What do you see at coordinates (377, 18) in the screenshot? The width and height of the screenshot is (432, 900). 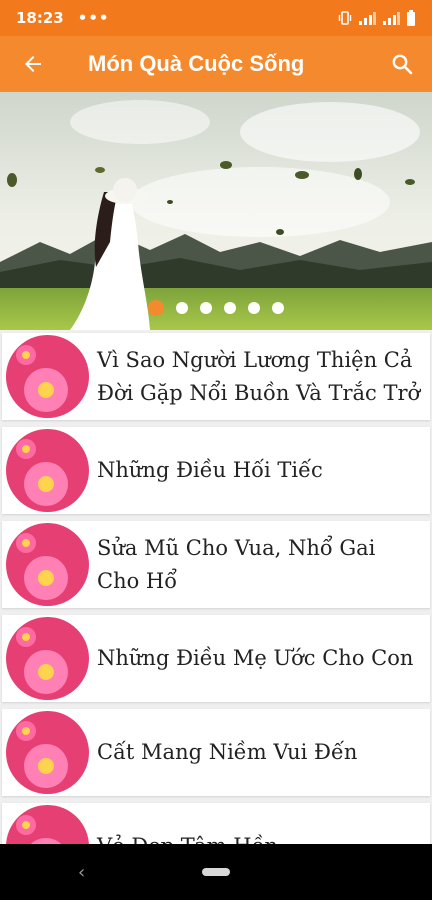 I see `status-icons` at bounding box center [377, 18].